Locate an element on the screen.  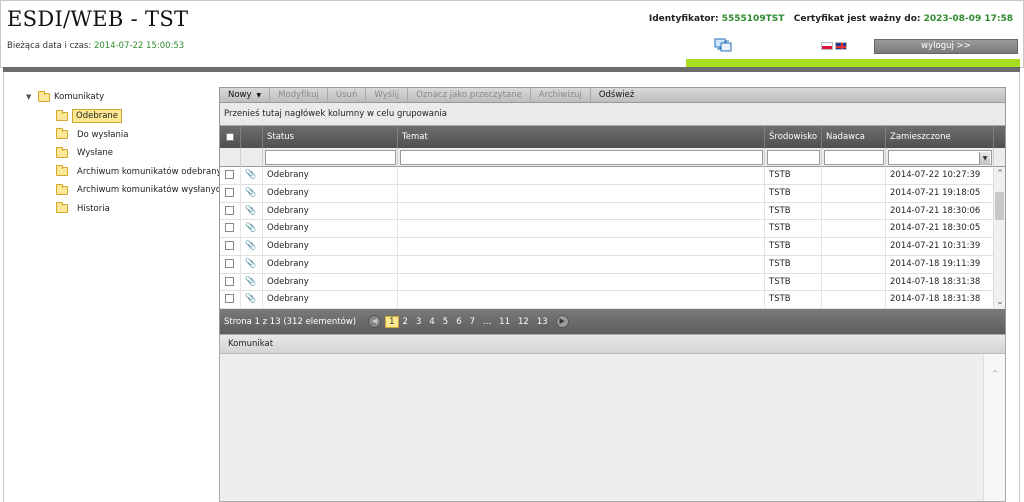
tree-item-archiwum-wyslanych: Archiwum komunikatów wysłanych is located at coordinates (146, 190).